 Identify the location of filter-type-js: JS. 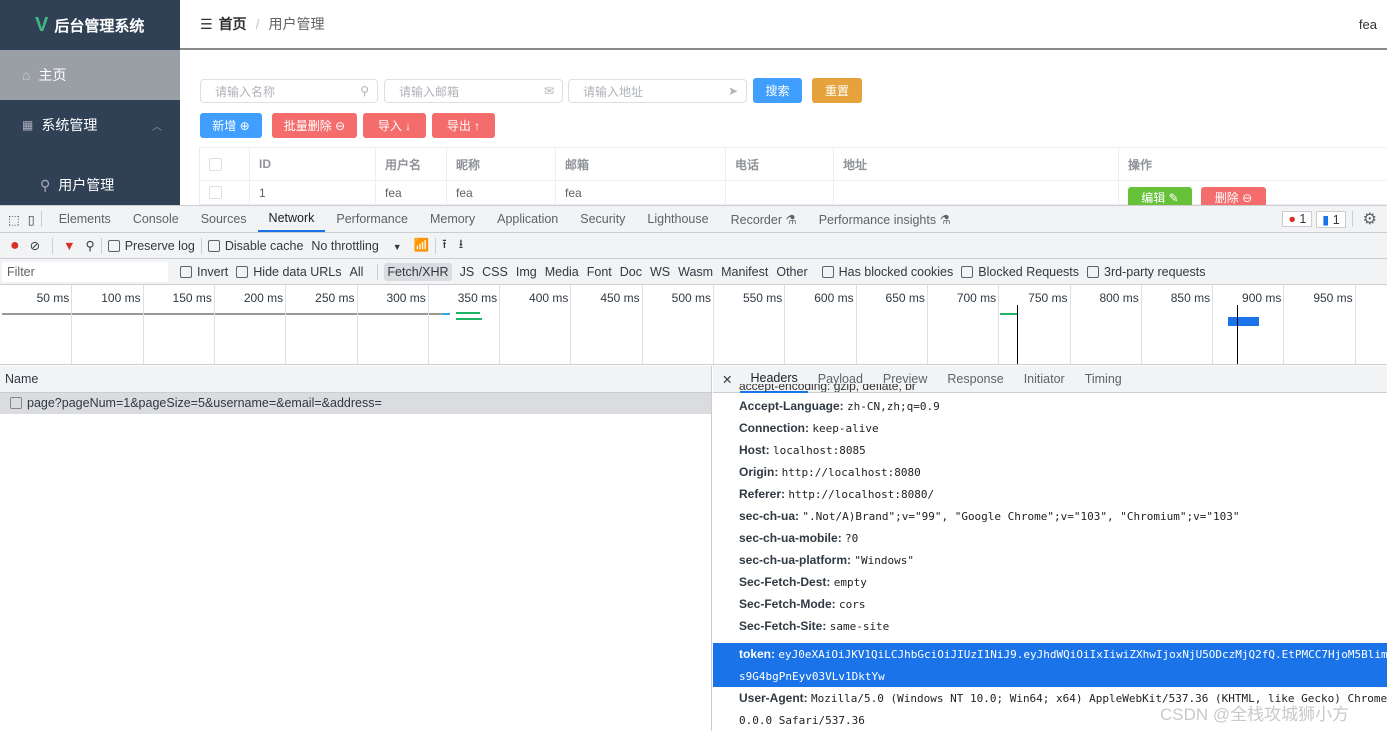
(467, 272).